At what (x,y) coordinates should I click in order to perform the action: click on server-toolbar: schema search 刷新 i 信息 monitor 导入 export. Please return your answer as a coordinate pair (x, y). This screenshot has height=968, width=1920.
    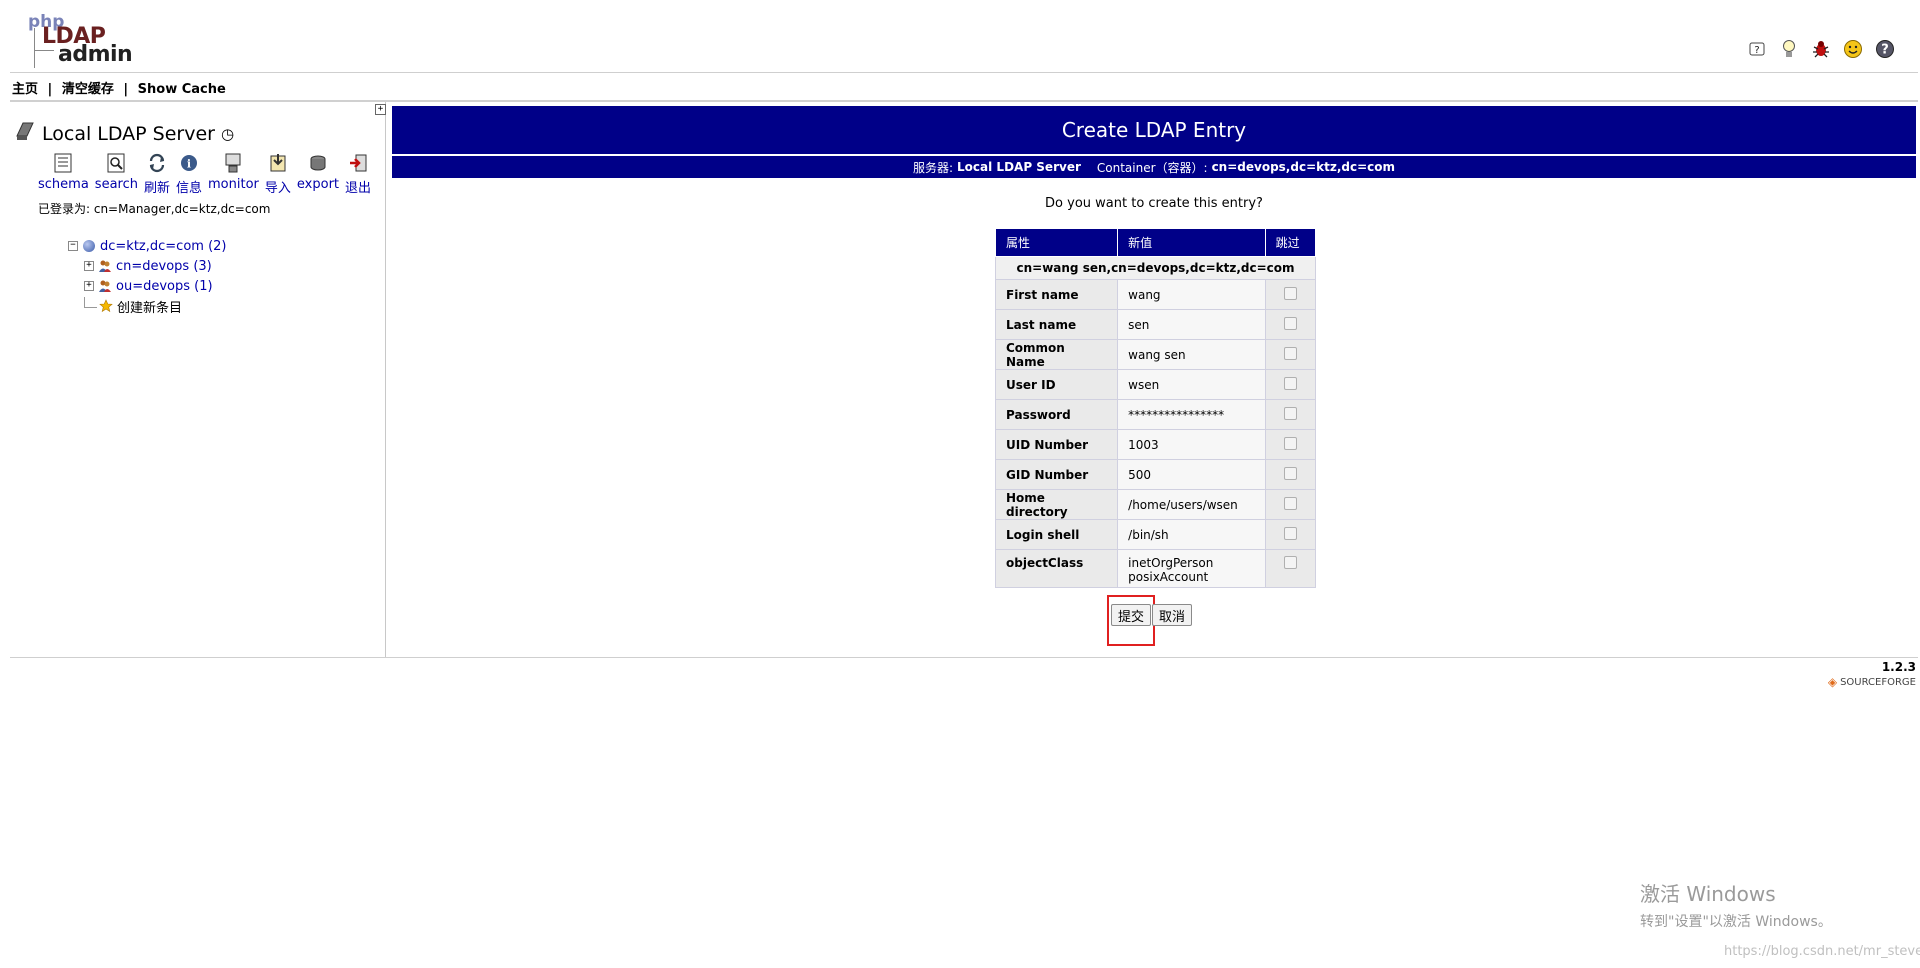
    Looking at the image, I should click on (207, 174).